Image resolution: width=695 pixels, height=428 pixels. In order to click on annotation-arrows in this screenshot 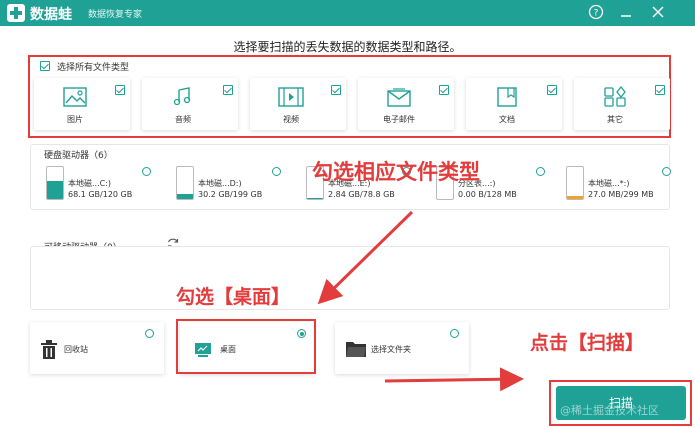, I will do `click(420, 301)`.